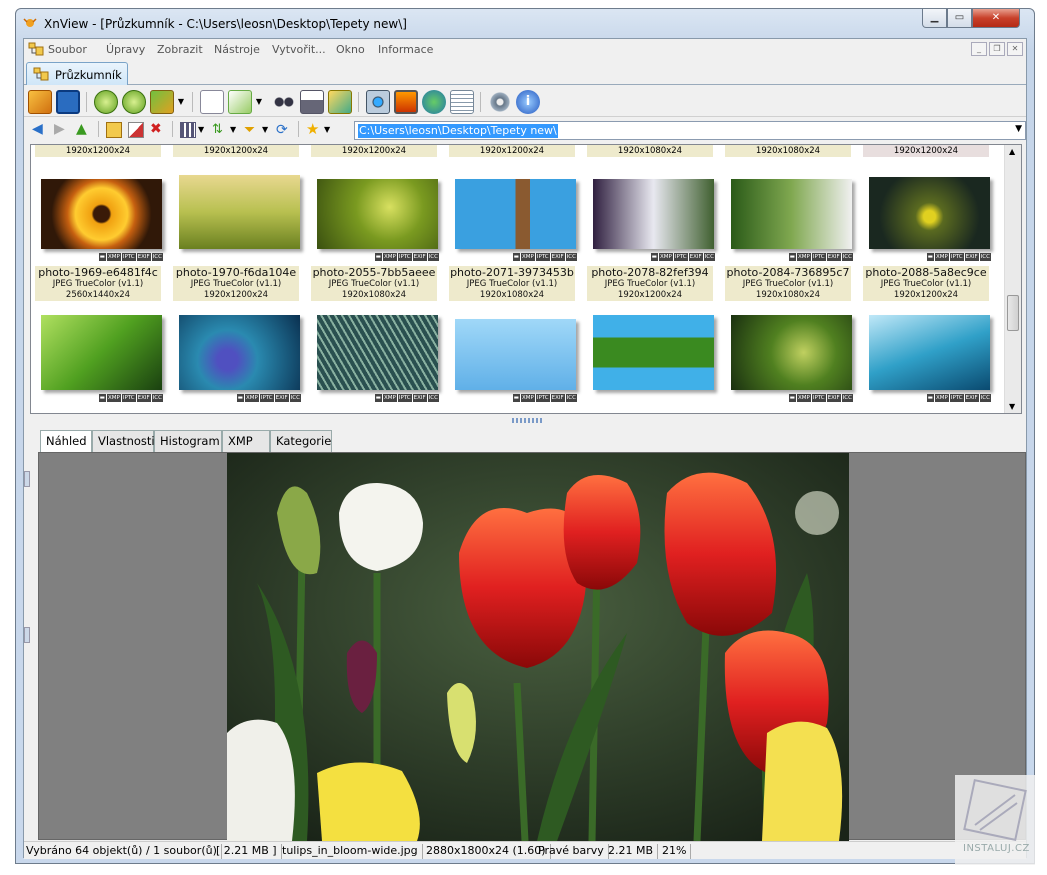  What do you see at coordinates (374, 151) in the screenshot?
I see `thumb-dims: 1920x1200x24` at bounding box center [374, 151].